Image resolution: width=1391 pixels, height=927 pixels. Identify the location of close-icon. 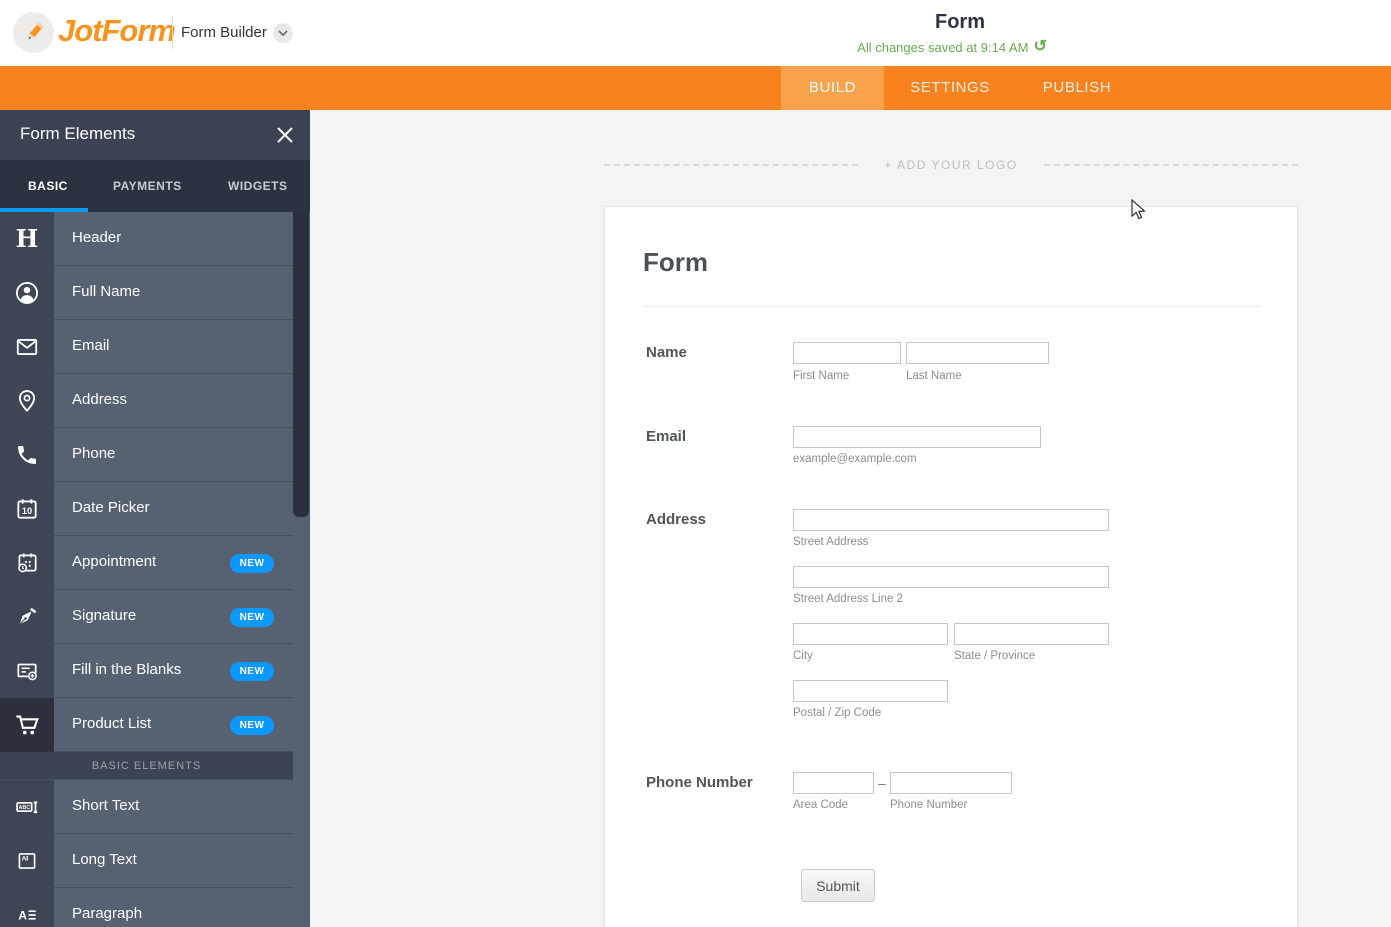
(285, 135).